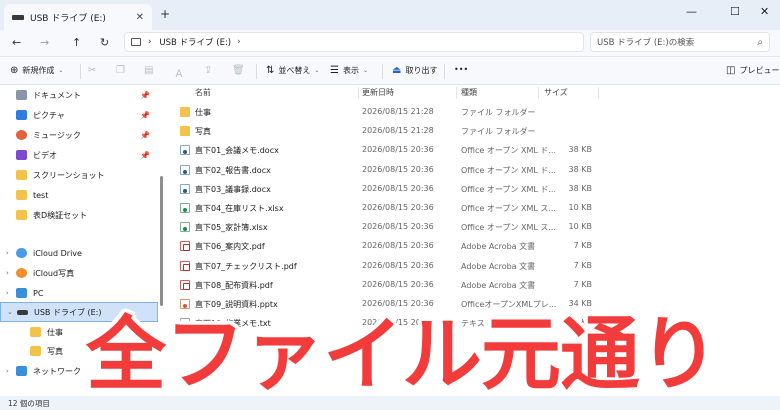  Describe the element at coordinates (387, 131) in the screenshot. I see `file-row: 写真 2026/08/15 21:28 ファイル フォルダー` at that location.